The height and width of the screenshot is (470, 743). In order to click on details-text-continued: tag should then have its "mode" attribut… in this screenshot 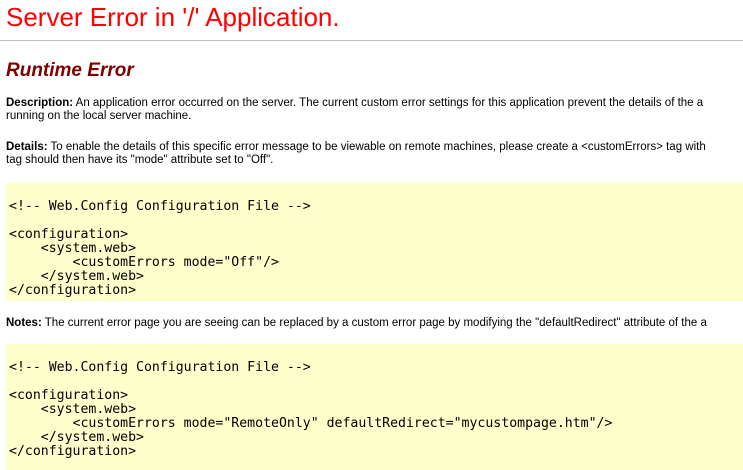, I will do `click(140, 160)`.